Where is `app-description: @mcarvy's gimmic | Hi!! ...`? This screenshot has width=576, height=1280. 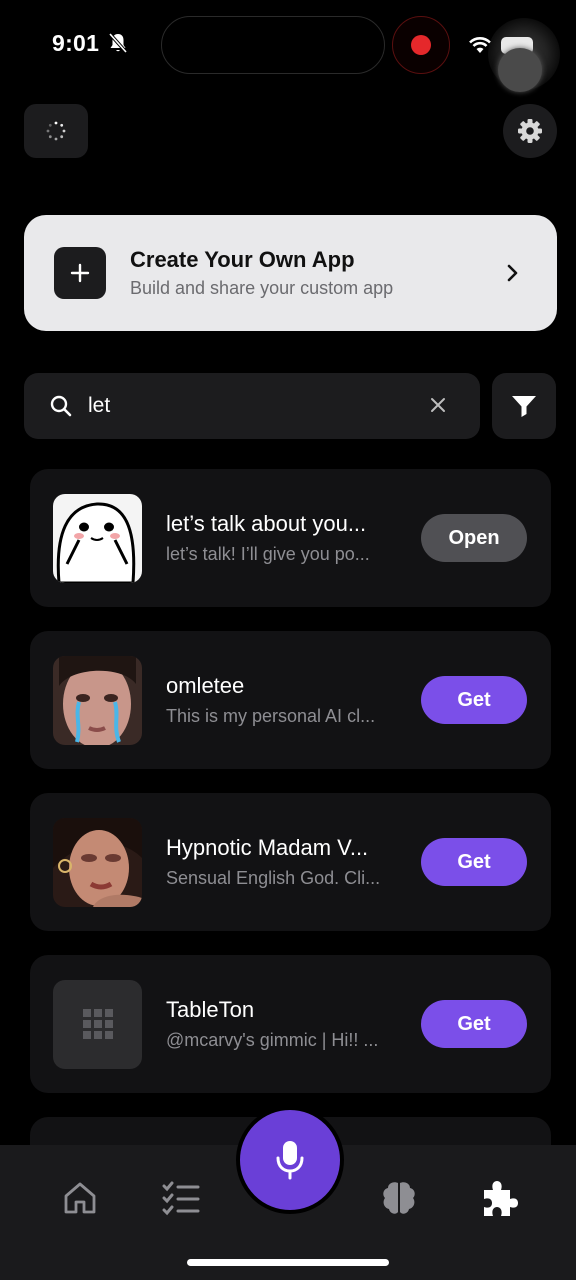
app-description: @mcarvy's gimmic | Hi!! ... is located at coordinates (272, 1040).